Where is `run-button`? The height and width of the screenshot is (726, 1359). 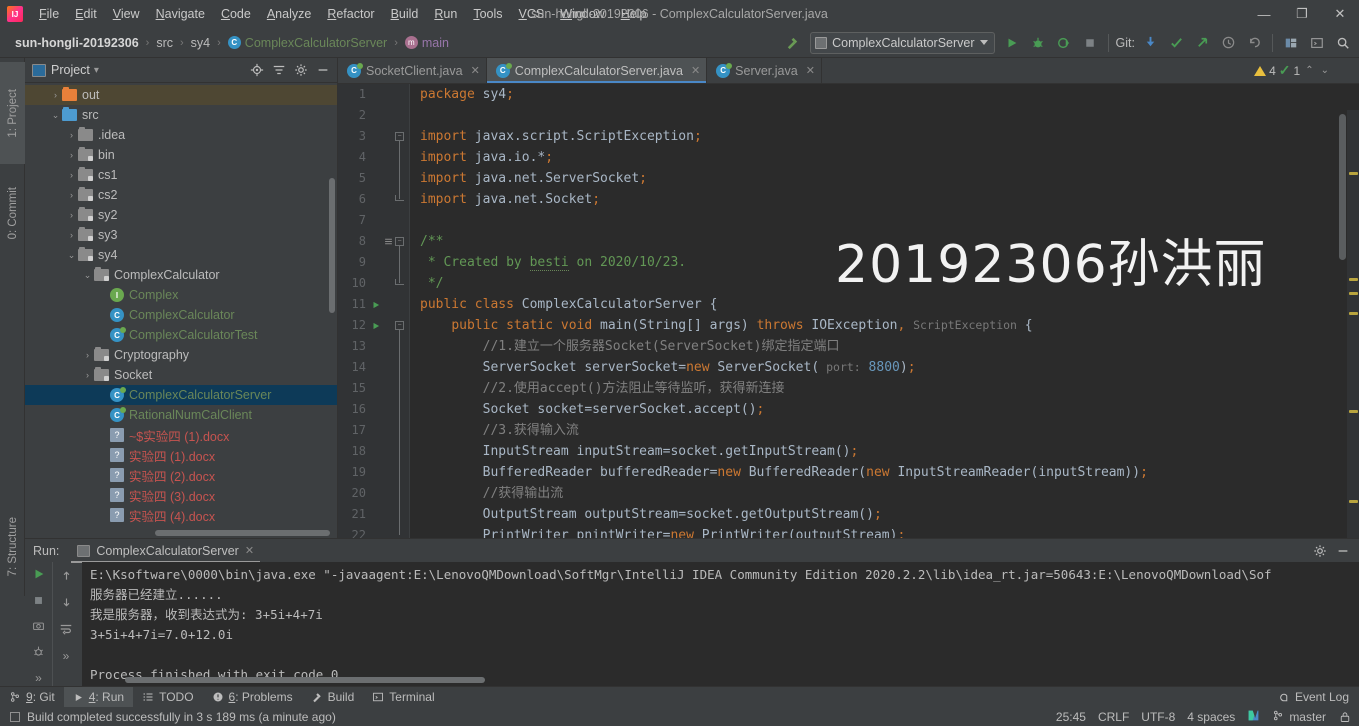 run-button is located at coordinates (1012, 43).